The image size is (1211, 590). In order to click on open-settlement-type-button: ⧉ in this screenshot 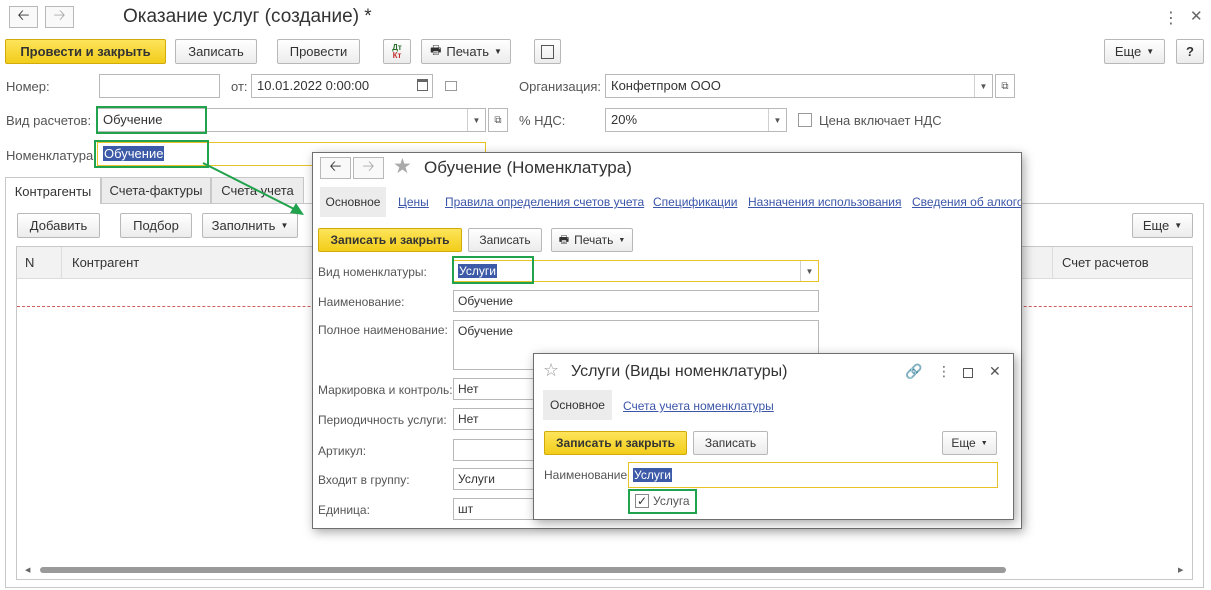, I will do `click(498, 120)`.